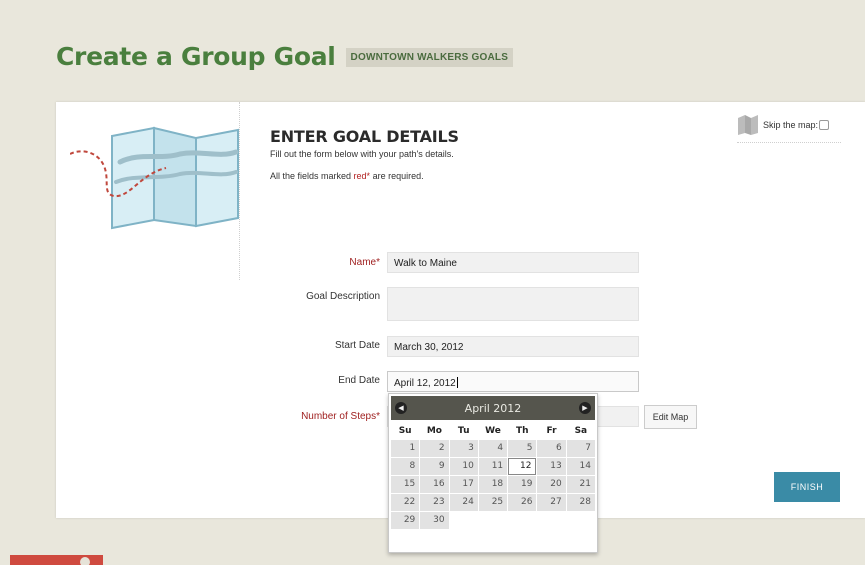  Describe the element at coordinates (581, 431) in the screenshot. I see `weekday-header: Sa` at that location.